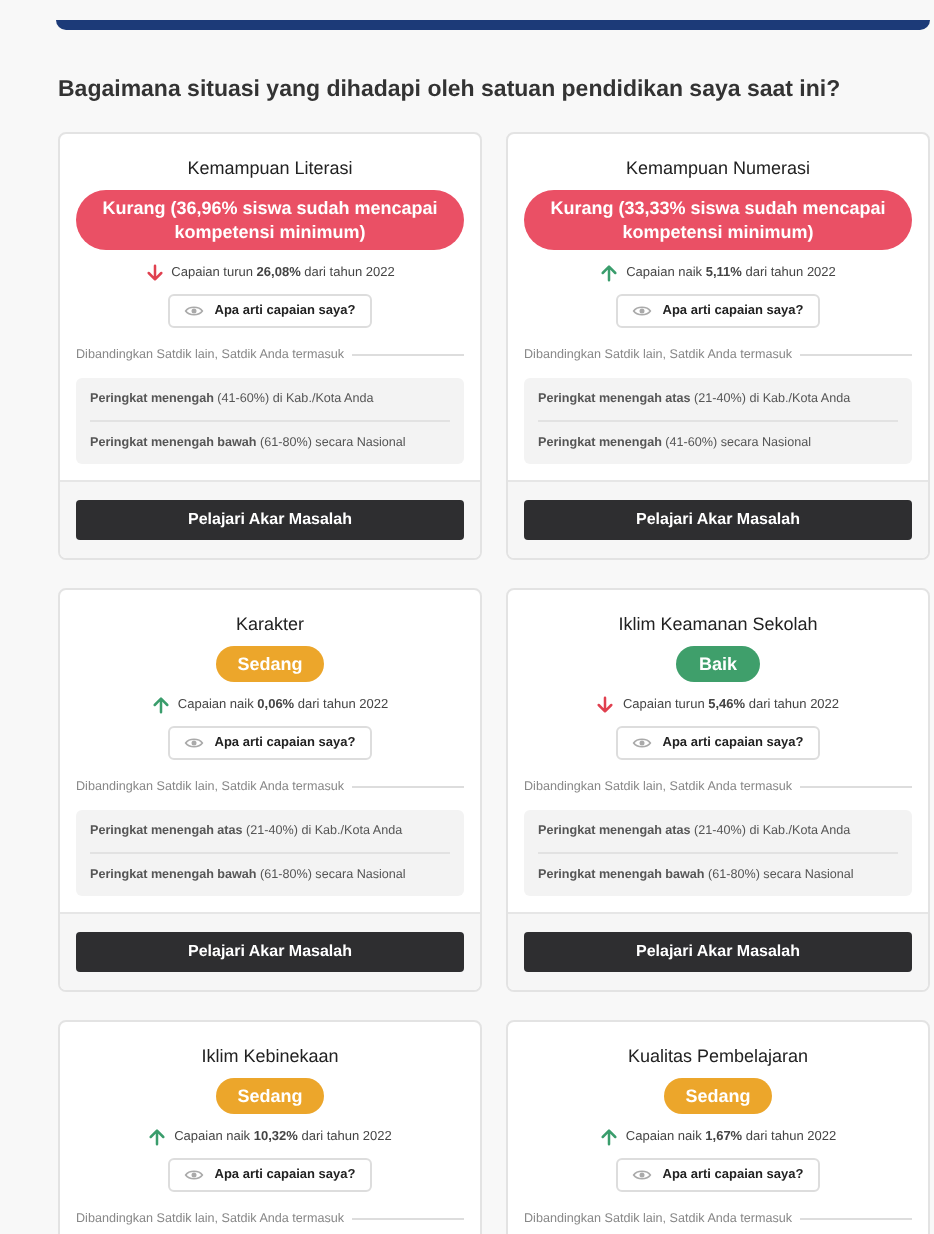 The width and height of the screenshot is (934, 1234). I want to click on card-title: Karakter, so click(269, 624).